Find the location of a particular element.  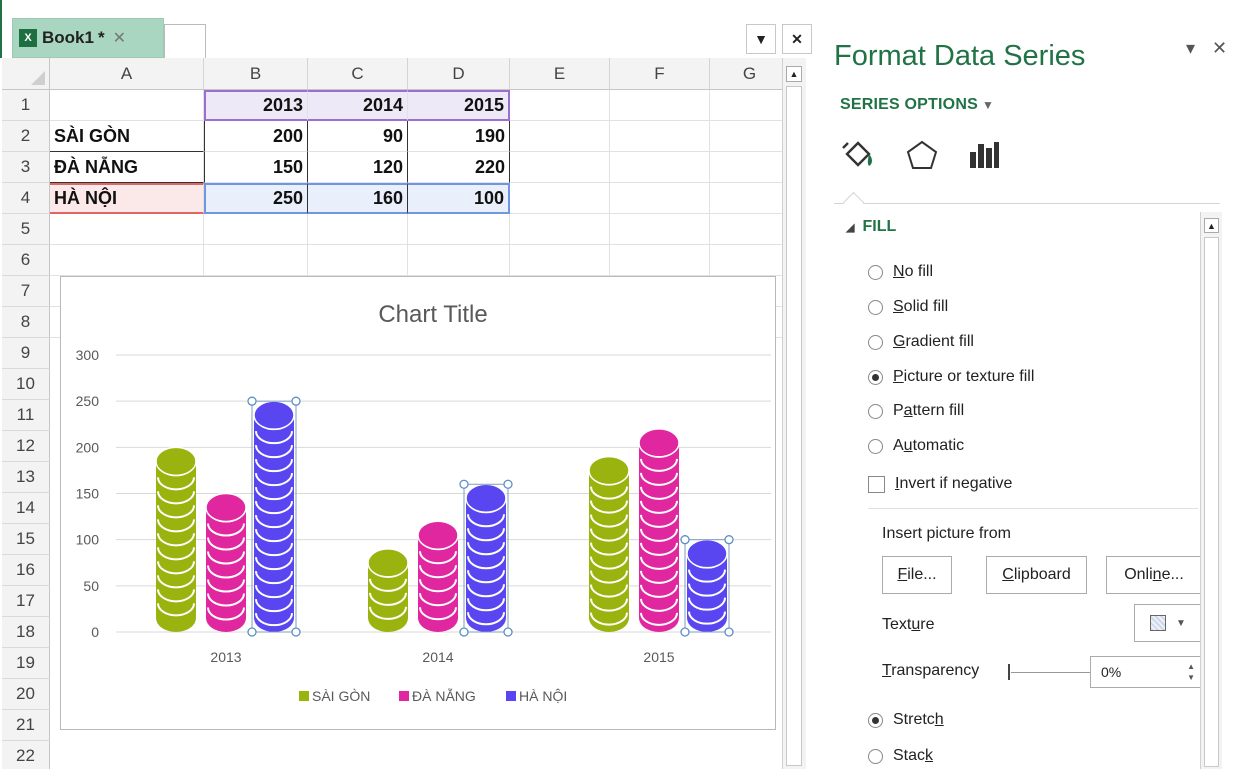

select-all-corner is located at coordinates (26, 74).